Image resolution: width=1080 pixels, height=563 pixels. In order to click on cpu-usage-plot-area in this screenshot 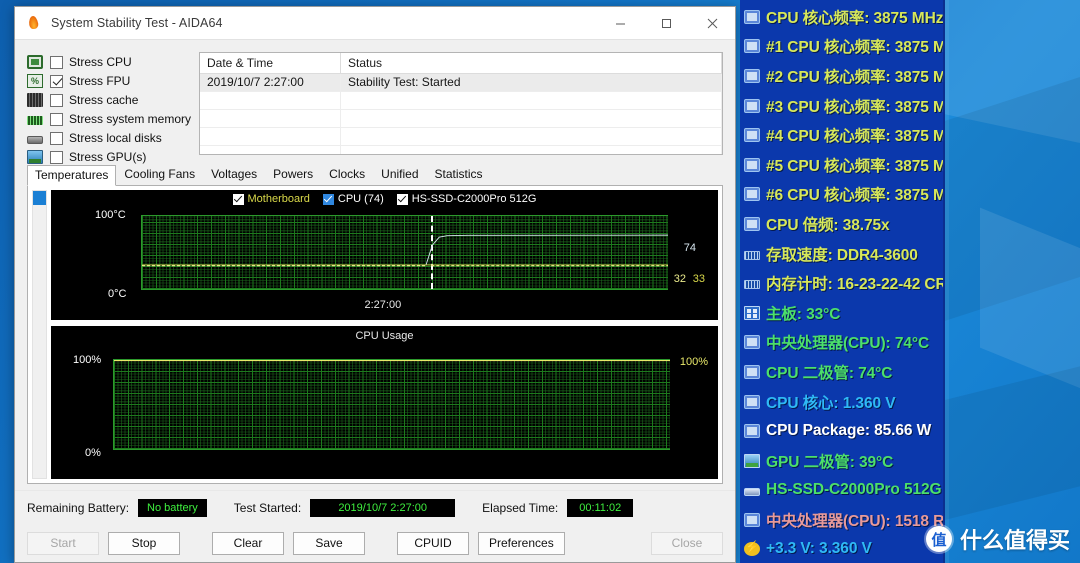, I will do `click(391, 404)`.